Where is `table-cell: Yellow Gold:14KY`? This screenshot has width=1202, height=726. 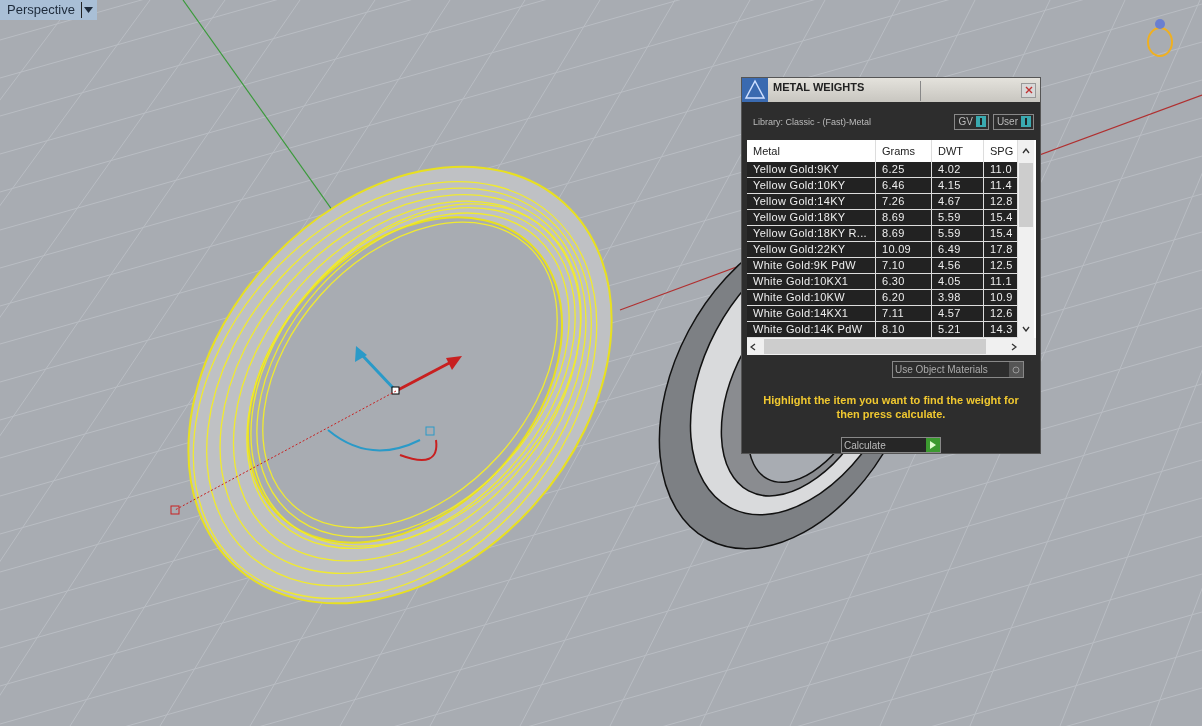 table-cell: Yellow Gold:14KY is located at coordinates (811, 202).